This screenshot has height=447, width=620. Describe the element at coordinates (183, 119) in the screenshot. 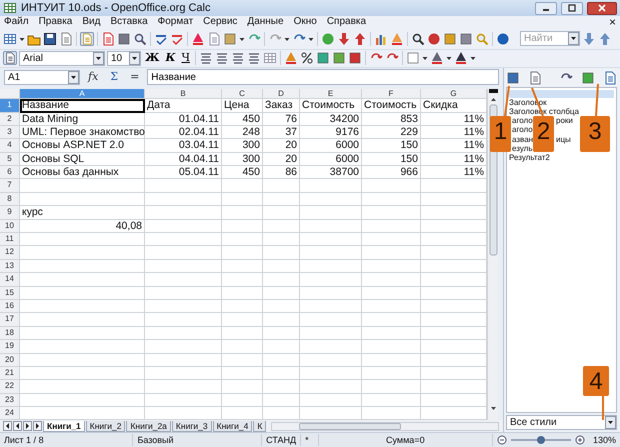

I see `table-cell: 01.04.11` at that location.